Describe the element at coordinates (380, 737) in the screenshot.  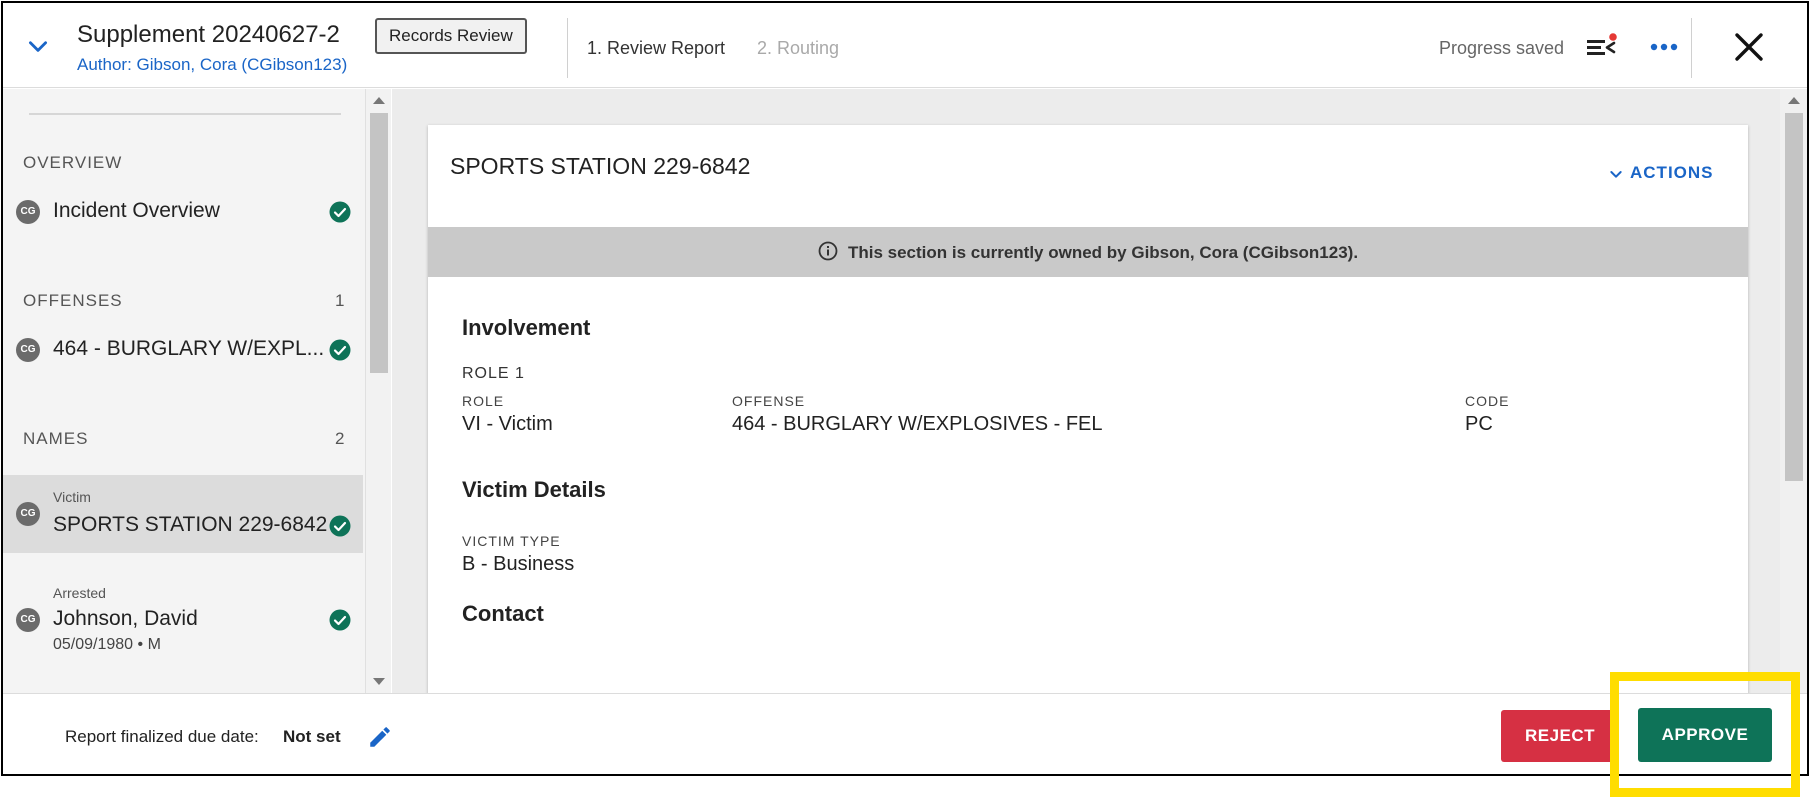
I see `pencil-icon` at that location.